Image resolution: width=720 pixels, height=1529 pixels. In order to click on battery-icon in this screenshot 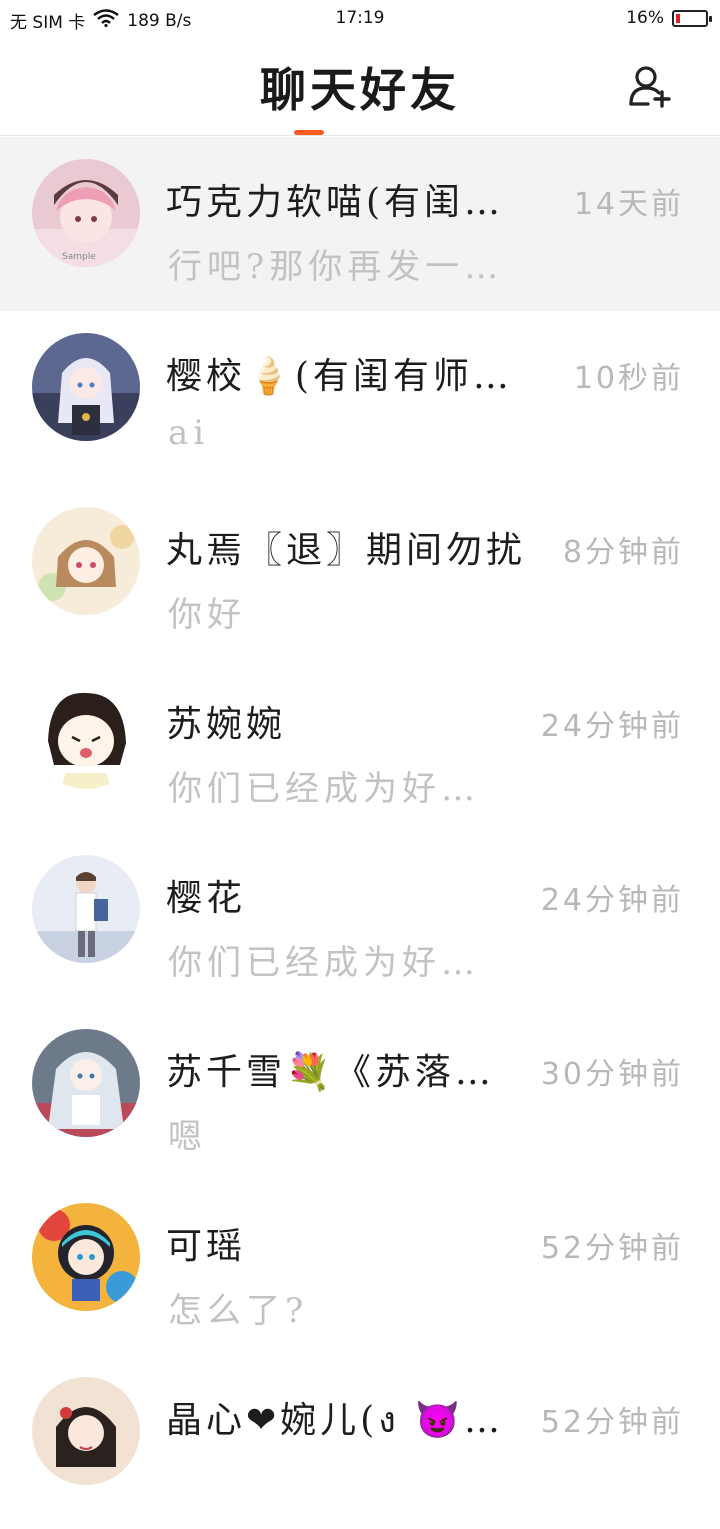, I will do `click(692, 18)`.